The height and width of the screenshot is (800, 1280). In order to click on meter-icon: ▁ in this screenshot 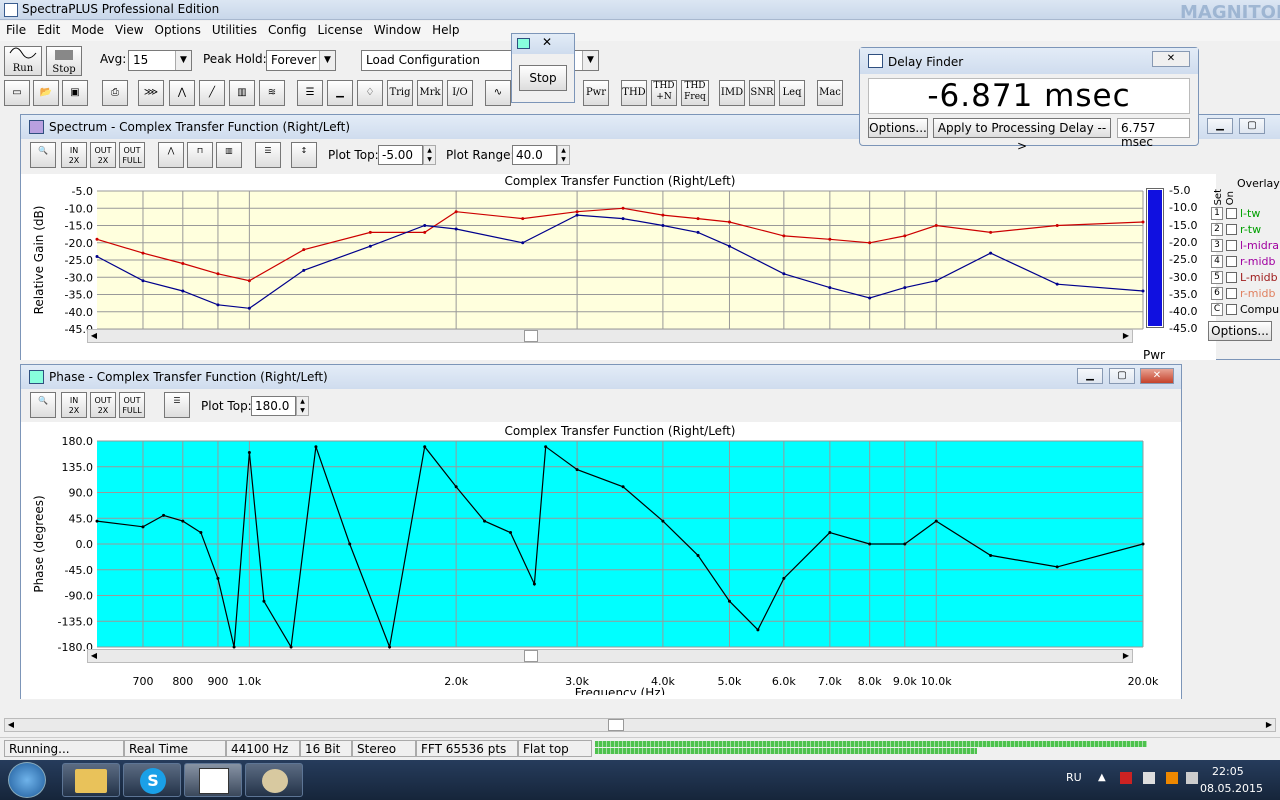, I will do `click(340, 93)`.